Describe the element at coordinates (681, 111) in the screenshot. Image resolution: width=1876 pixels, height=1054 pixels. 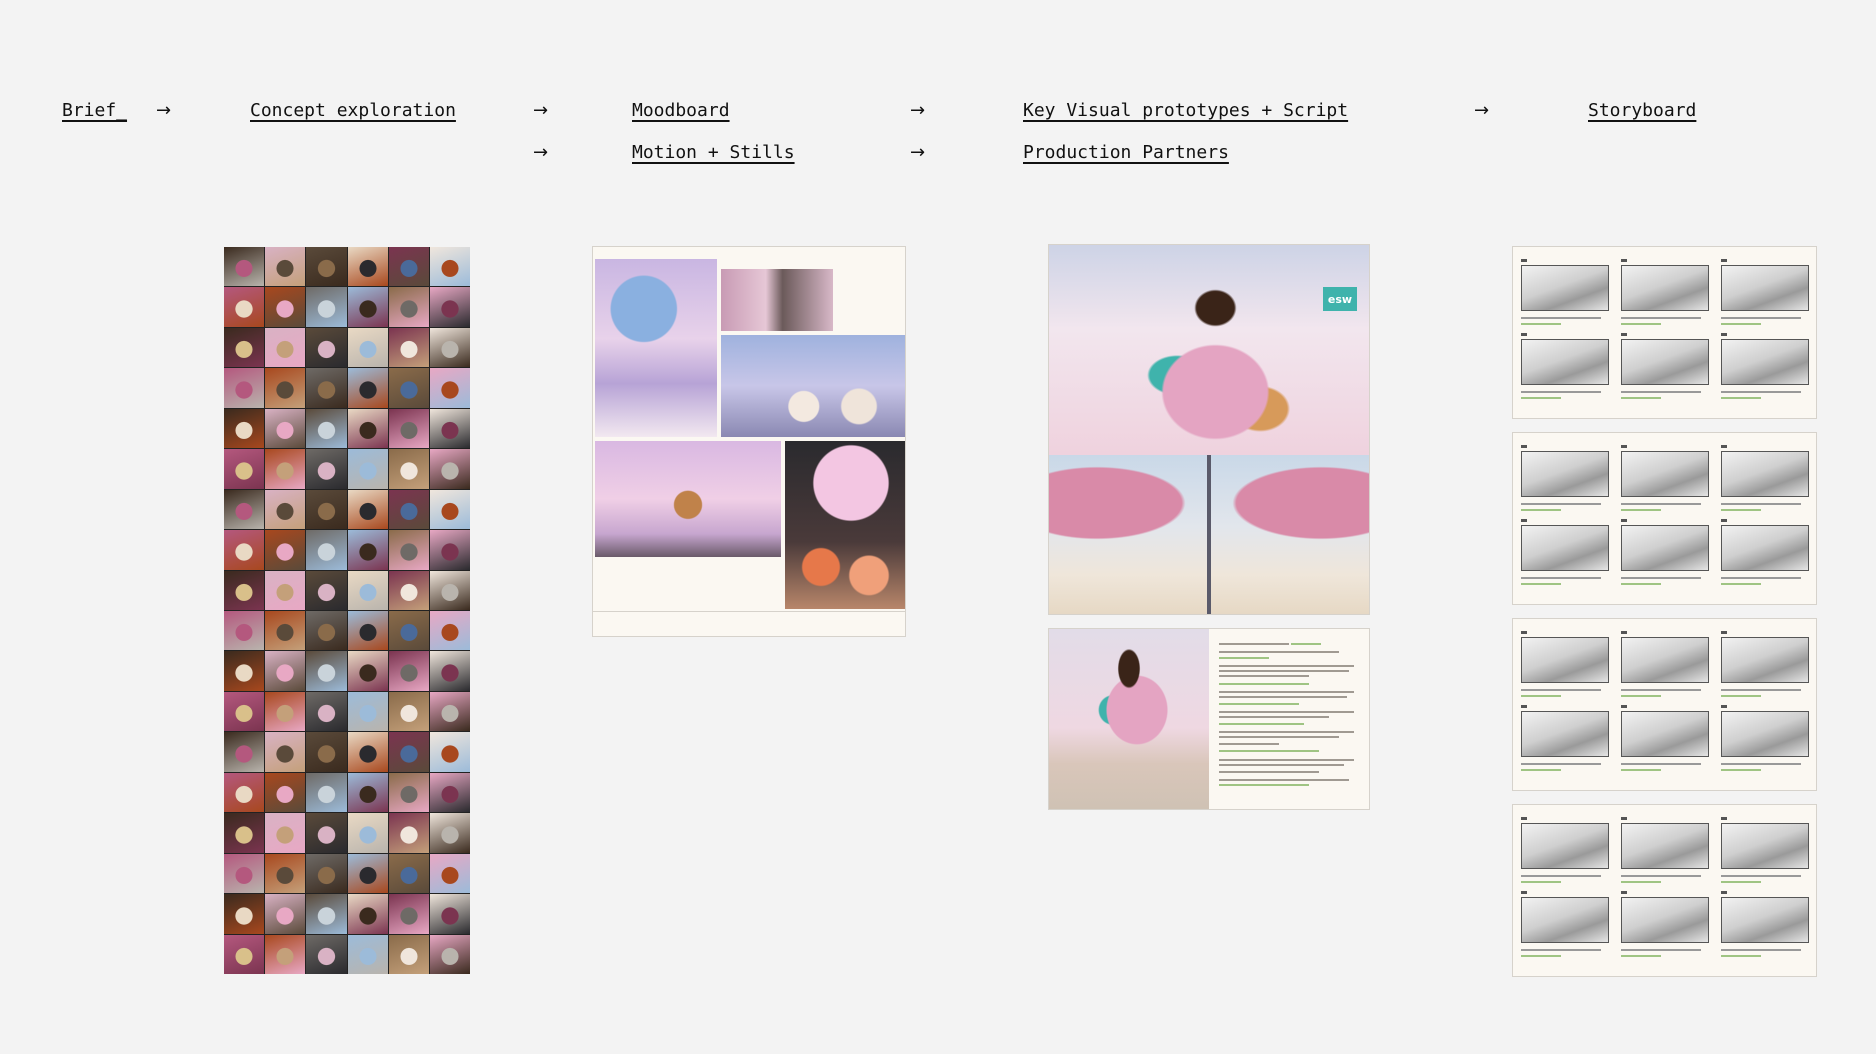
I see `nav-link-moodboard: Moodboard` at that location.